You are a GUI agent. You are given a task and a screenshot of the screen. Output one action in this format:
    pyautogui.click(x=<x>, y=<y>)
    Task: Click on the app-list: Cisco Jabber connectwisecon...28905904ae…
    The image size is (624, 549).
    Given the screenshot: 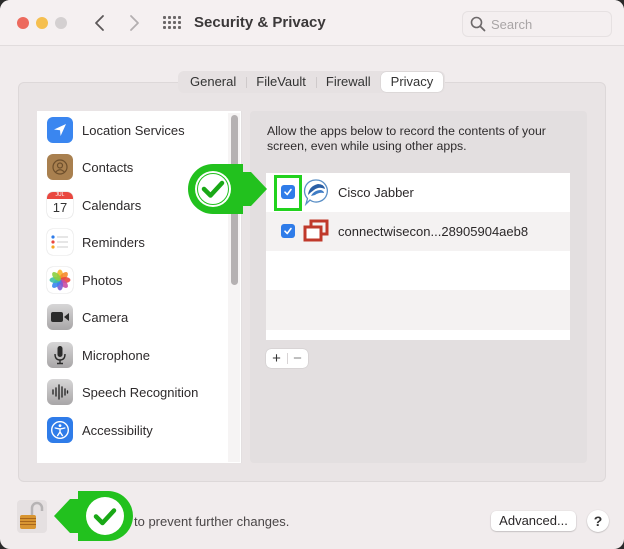 What is the action you would take?
    pyautogui.click(x=418, y=256)
    